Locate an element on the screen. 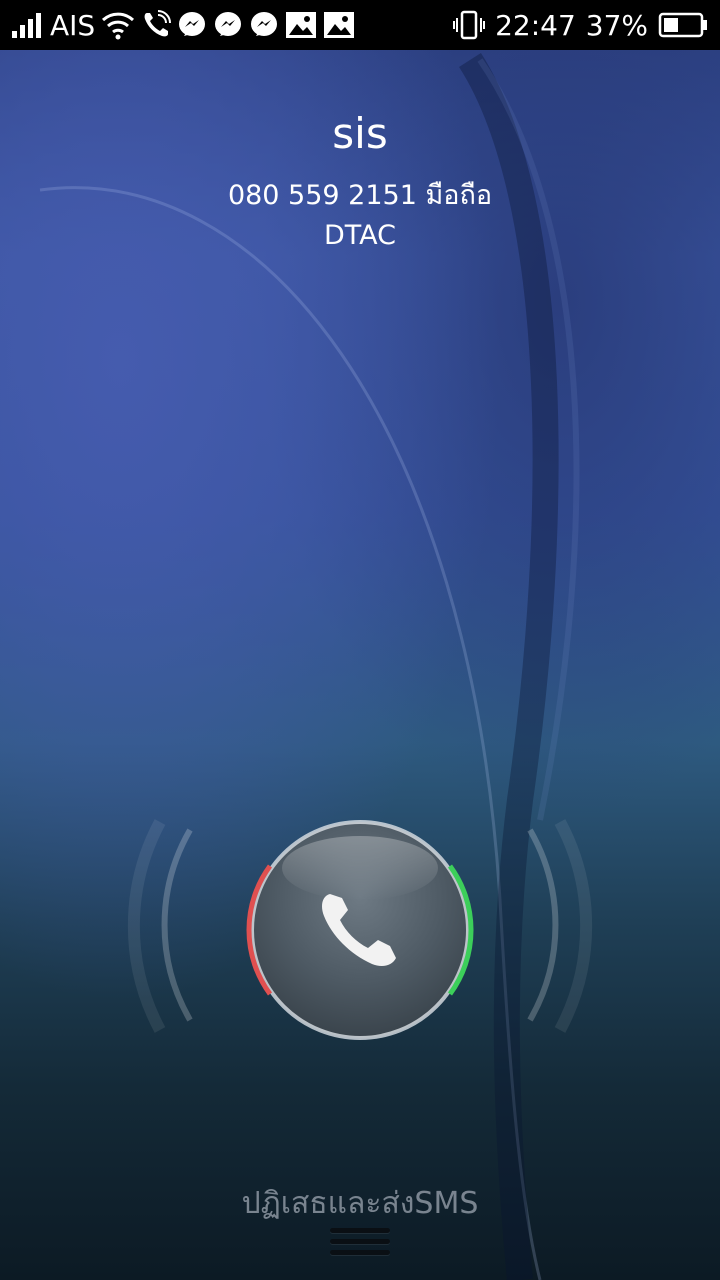 The image size is (720, 1280). wifi-icon is located at coordinates (118, 25).